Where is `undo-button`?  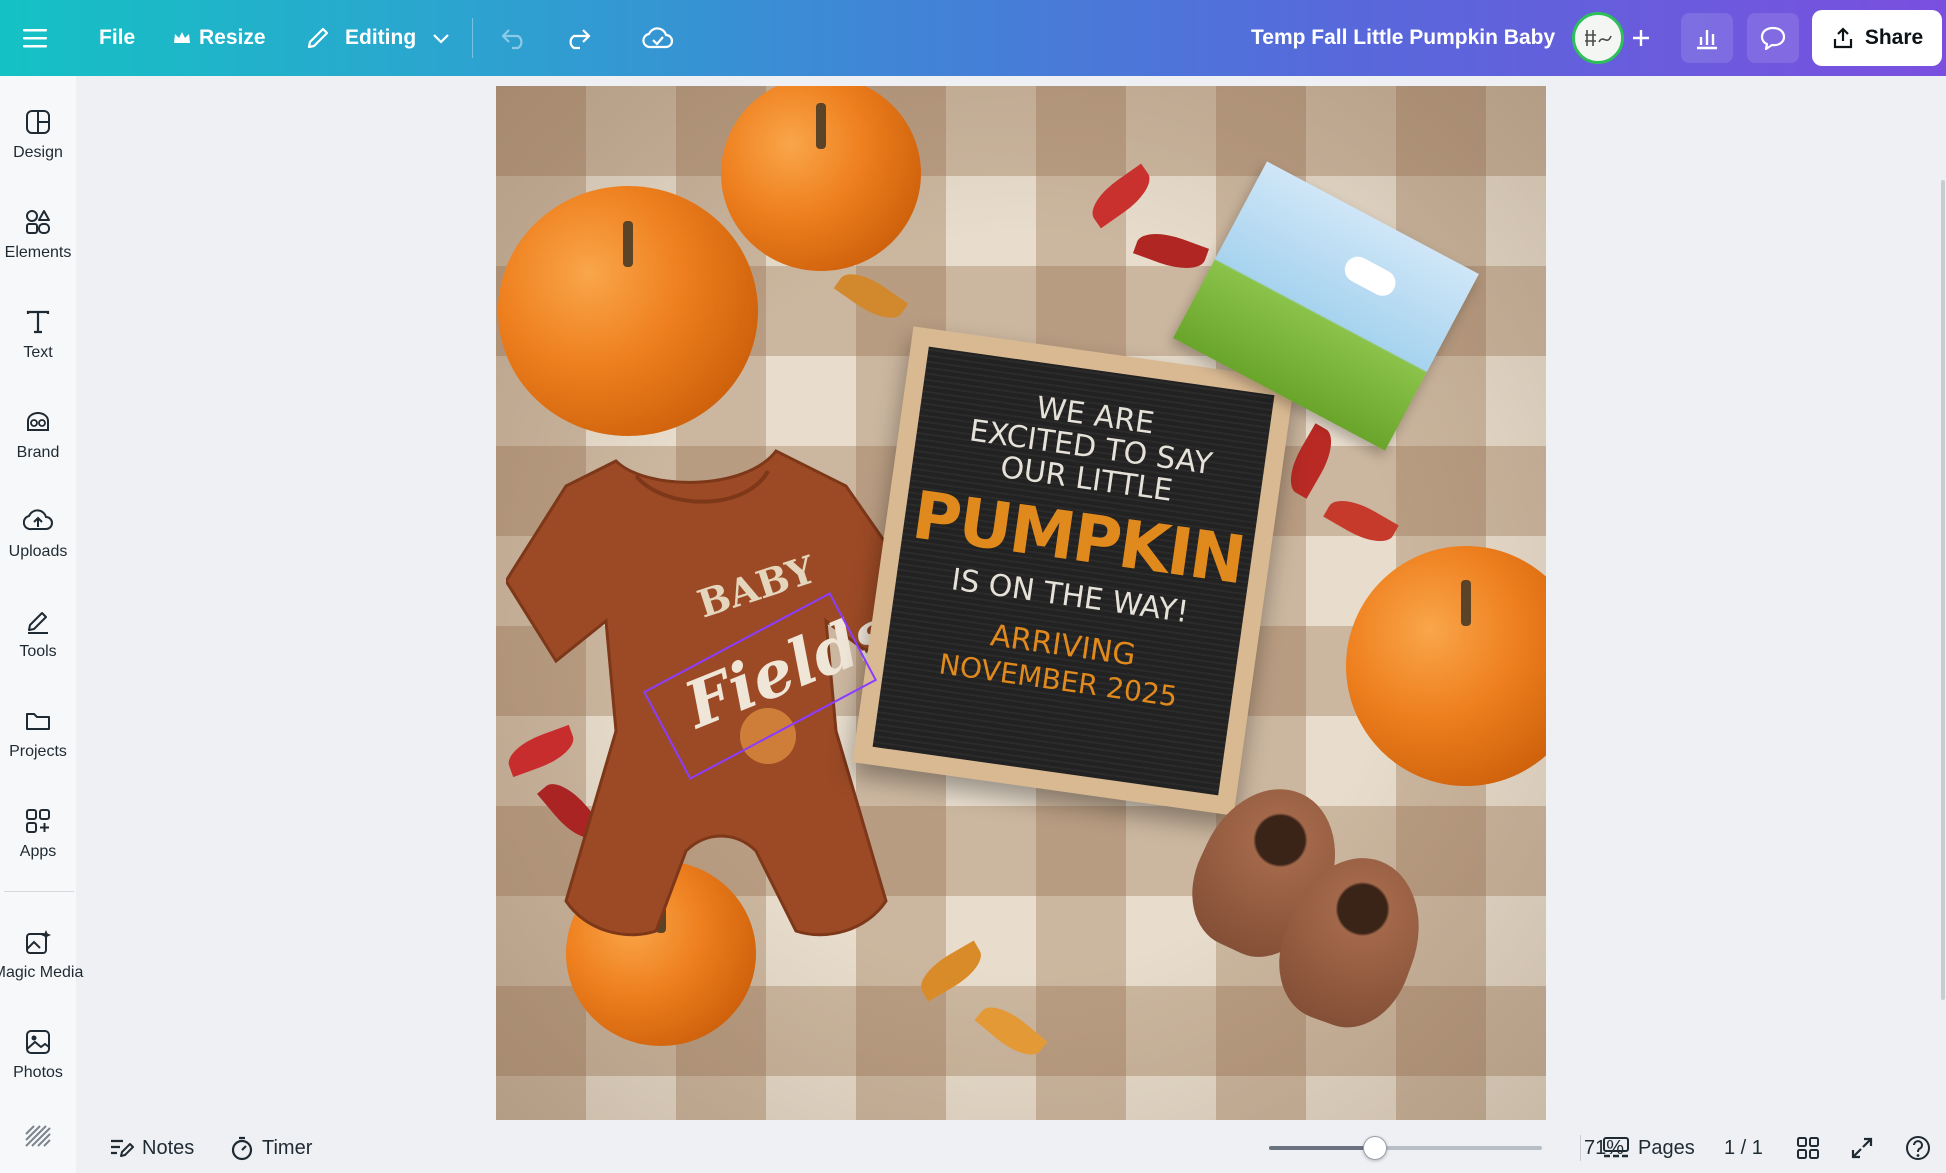
undo-button is located at coordinates (514, 38).